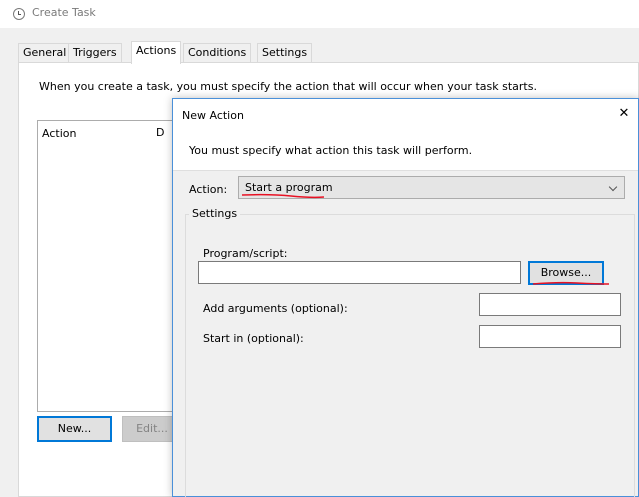 This screenshot has height=497, width=639. Describe the element at coordinates (160, 132) in the screenshot. I see `column-header-details: D` at that location.